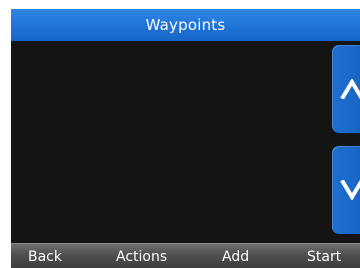  I want to click on chevron-down-icon, so click(350, 190).